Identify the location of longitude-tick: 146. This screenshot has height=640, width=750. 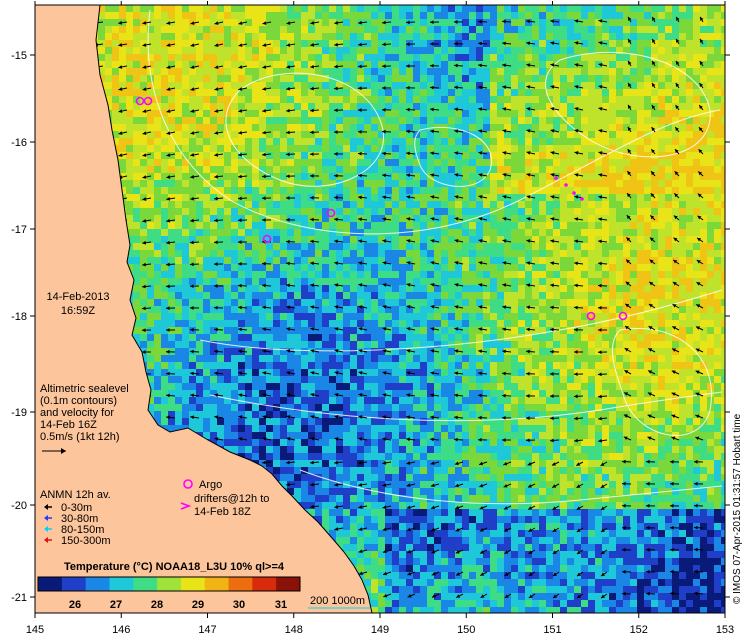
(121, 630).